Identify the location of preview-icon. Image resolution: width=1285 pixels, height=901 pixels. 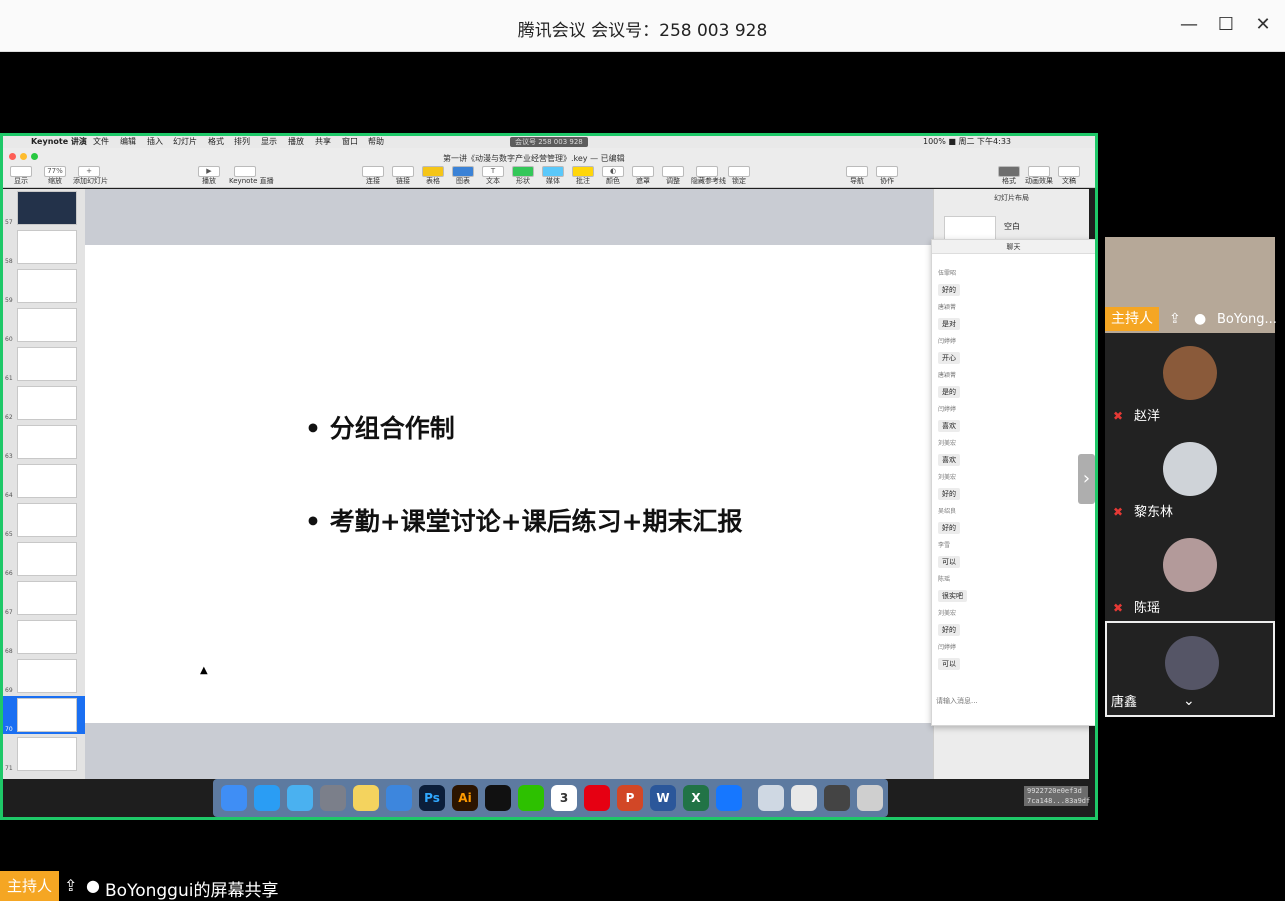
(771, 798).